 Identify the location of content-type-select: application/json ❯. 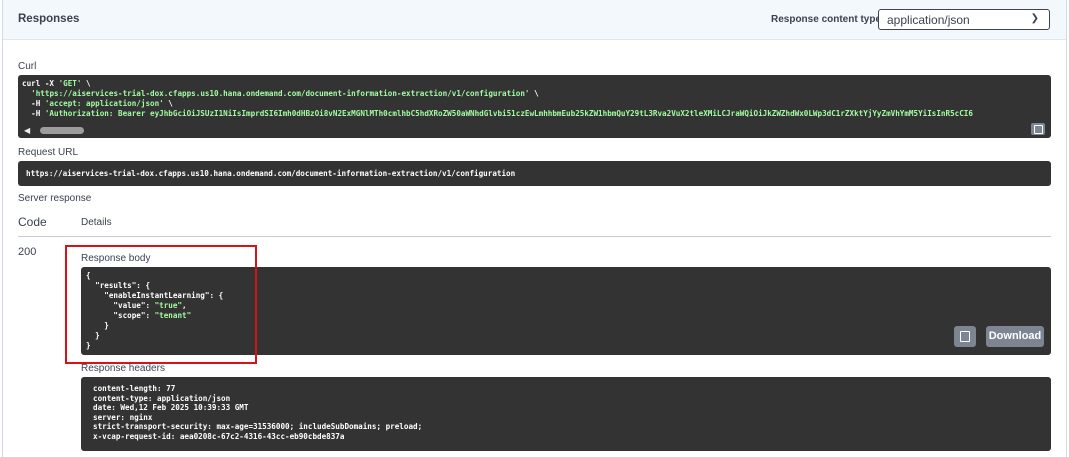
(964, 19).